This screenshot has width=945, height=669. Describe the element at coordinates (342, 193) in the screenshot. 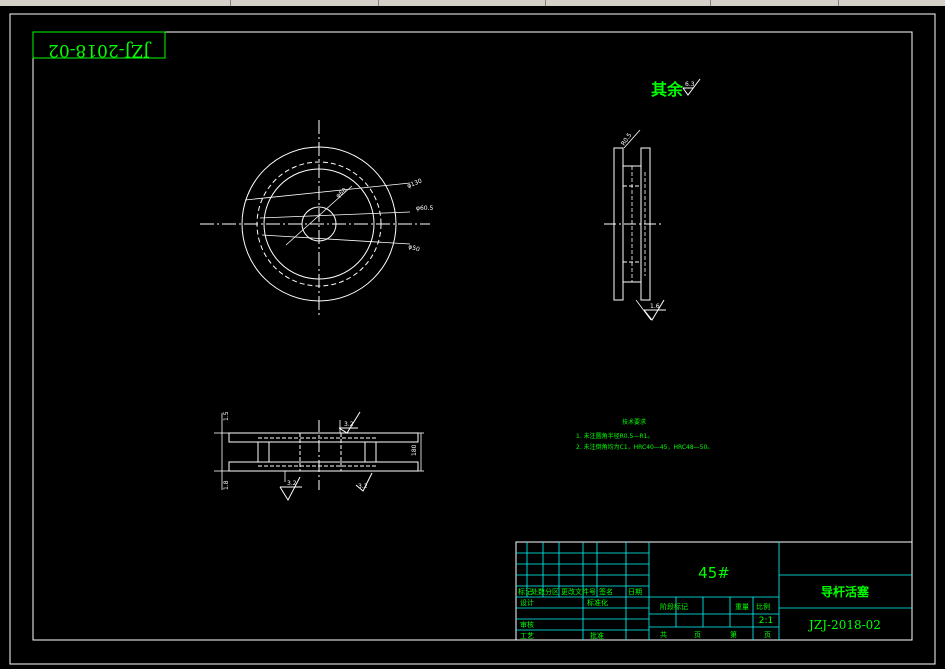

I see `dim-phi68: φ68` at that location.